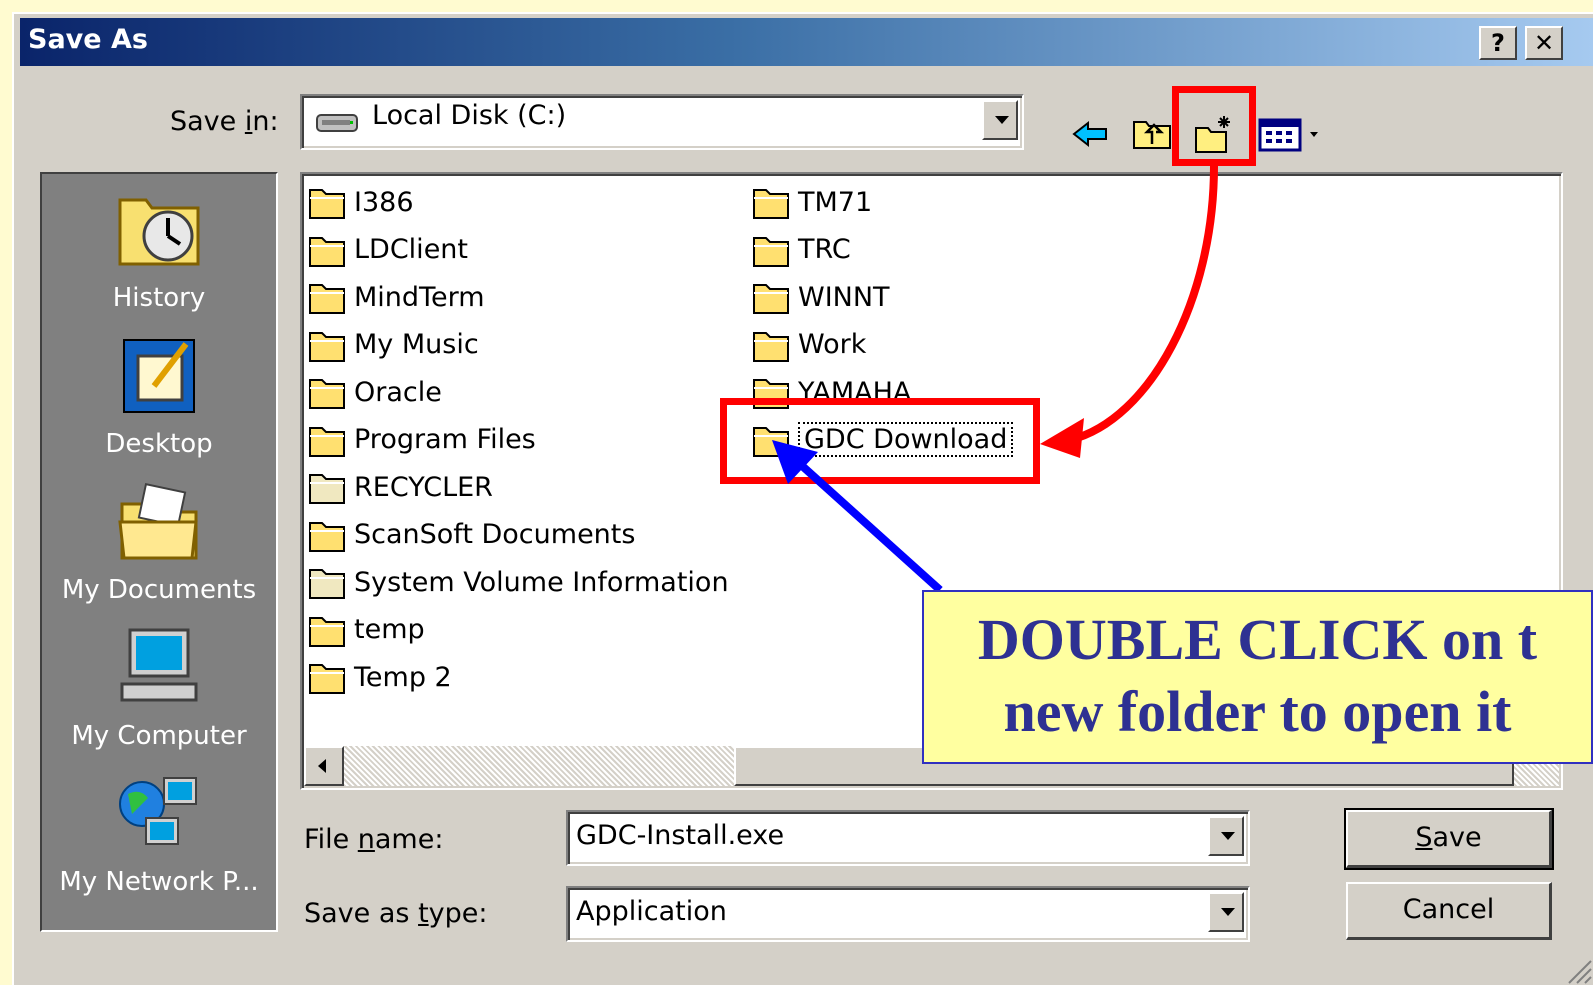  Describe the element at coordinates (870, 527) in the screenshot. I see `blue-arrow` at that location.